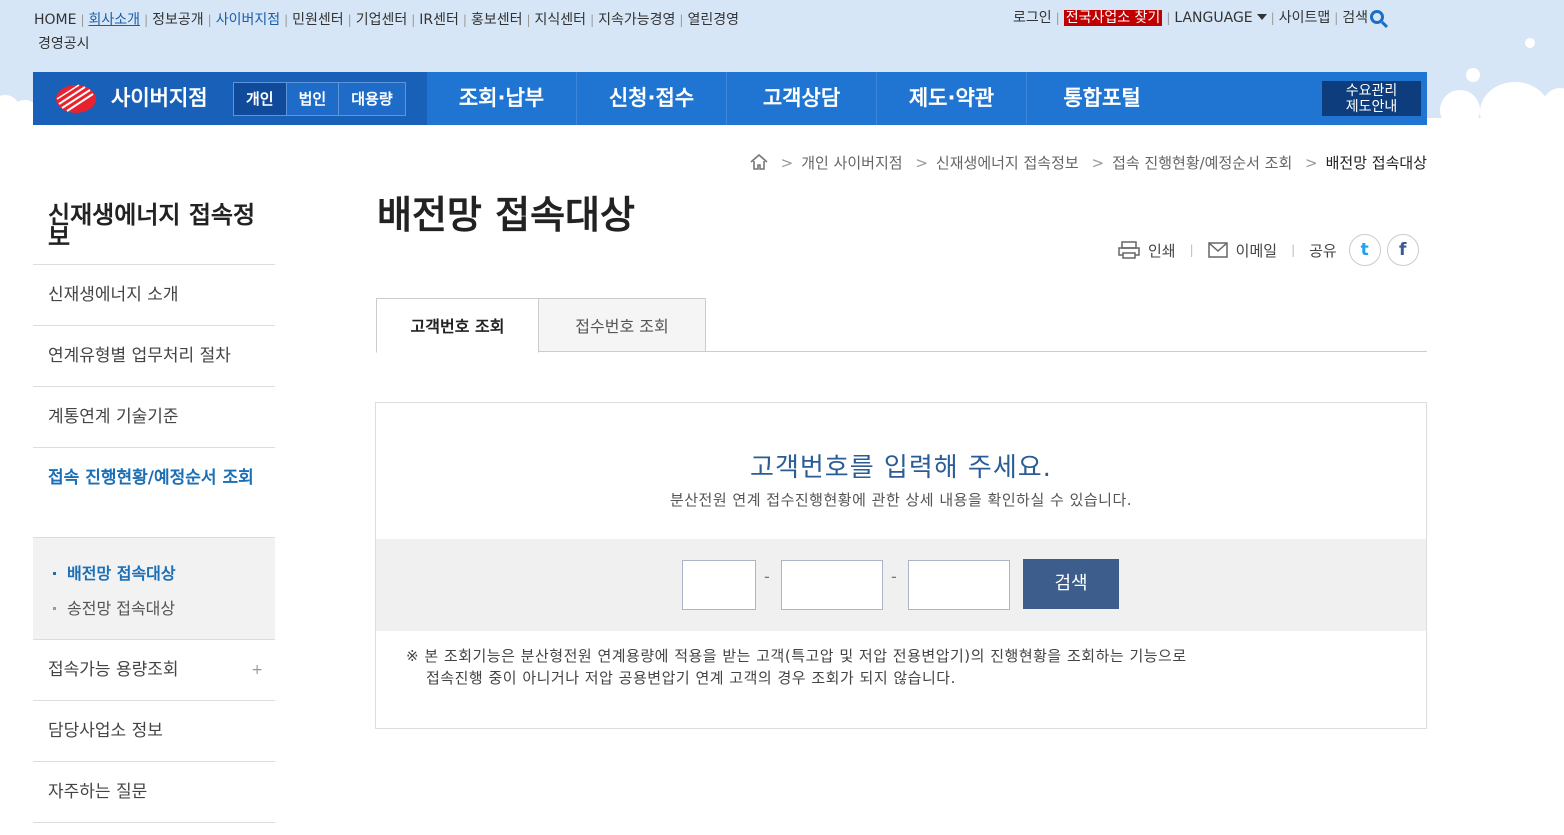 The width and height of the screenshot is (1564, 835). I want to click on search-icon, so click(1377, 17).